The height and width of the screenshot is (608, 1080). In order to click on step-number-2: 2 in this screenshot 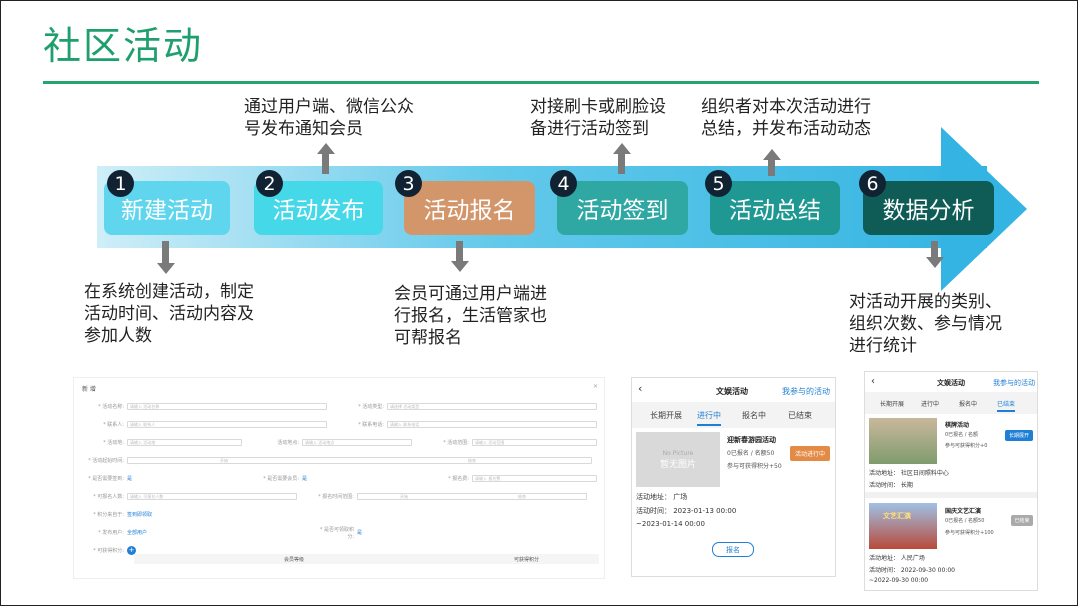, I will do `click(269, 183)`.